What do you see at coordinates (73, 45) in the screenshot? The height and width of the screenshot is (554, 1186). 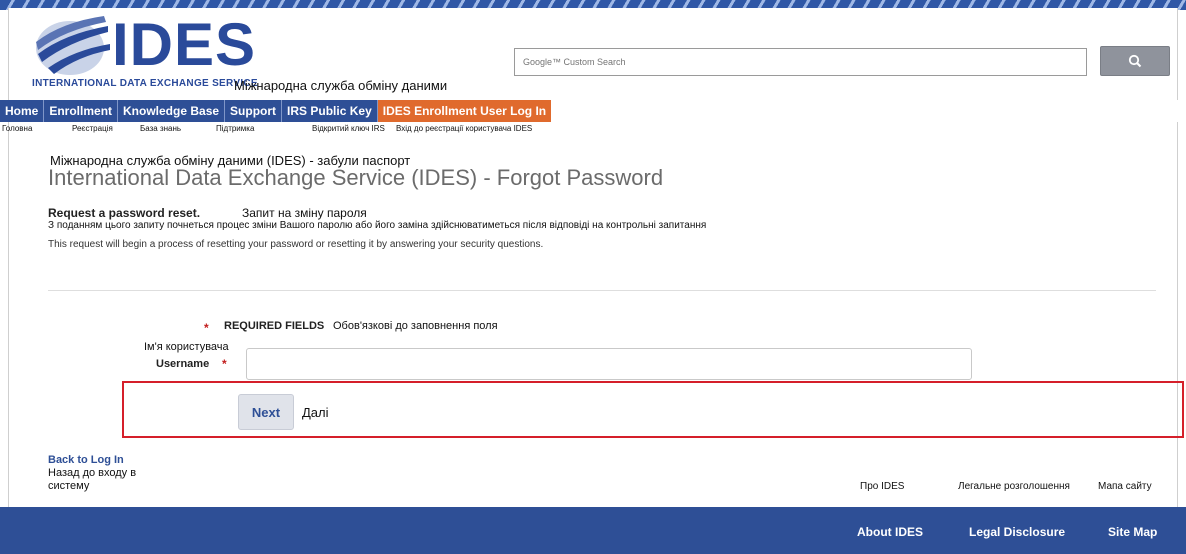 I see `globe-logo-icon` at bounding box center [73, 45].